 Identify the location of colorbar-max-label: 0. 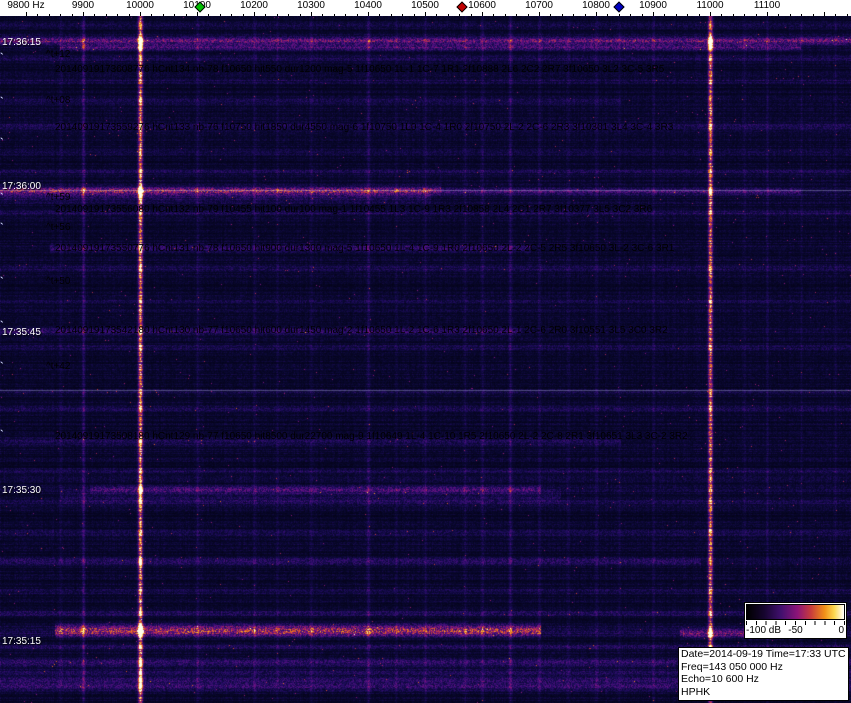
(841, 630).